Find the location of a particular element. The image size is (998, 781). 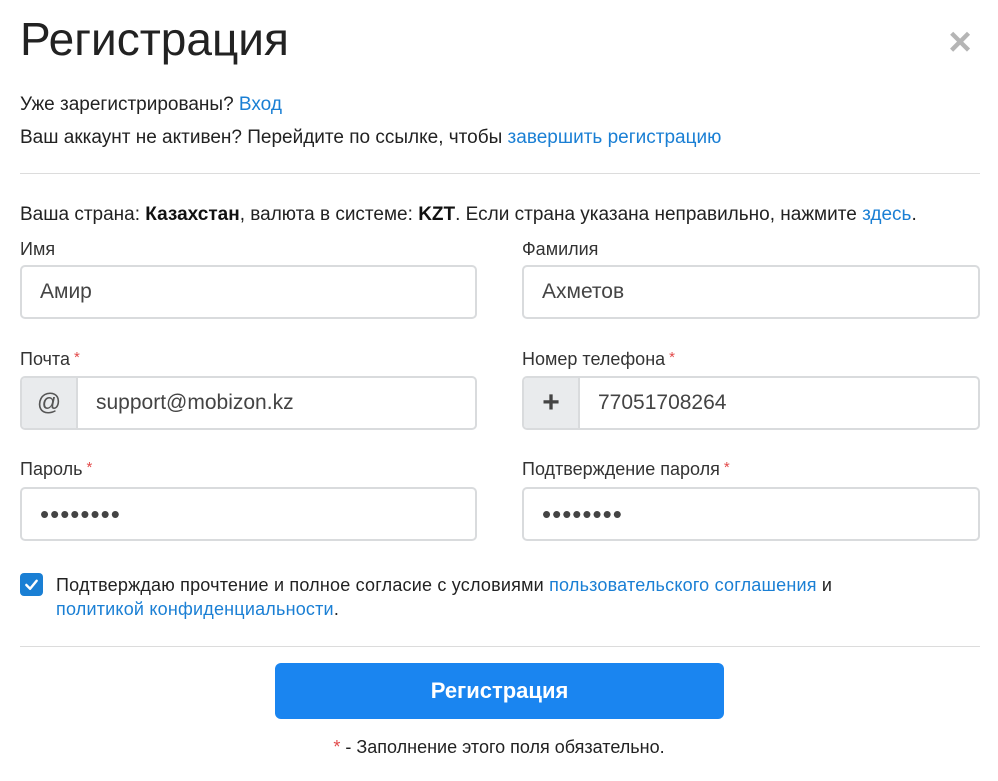

last-name-field is located at coordinates (751, 292).